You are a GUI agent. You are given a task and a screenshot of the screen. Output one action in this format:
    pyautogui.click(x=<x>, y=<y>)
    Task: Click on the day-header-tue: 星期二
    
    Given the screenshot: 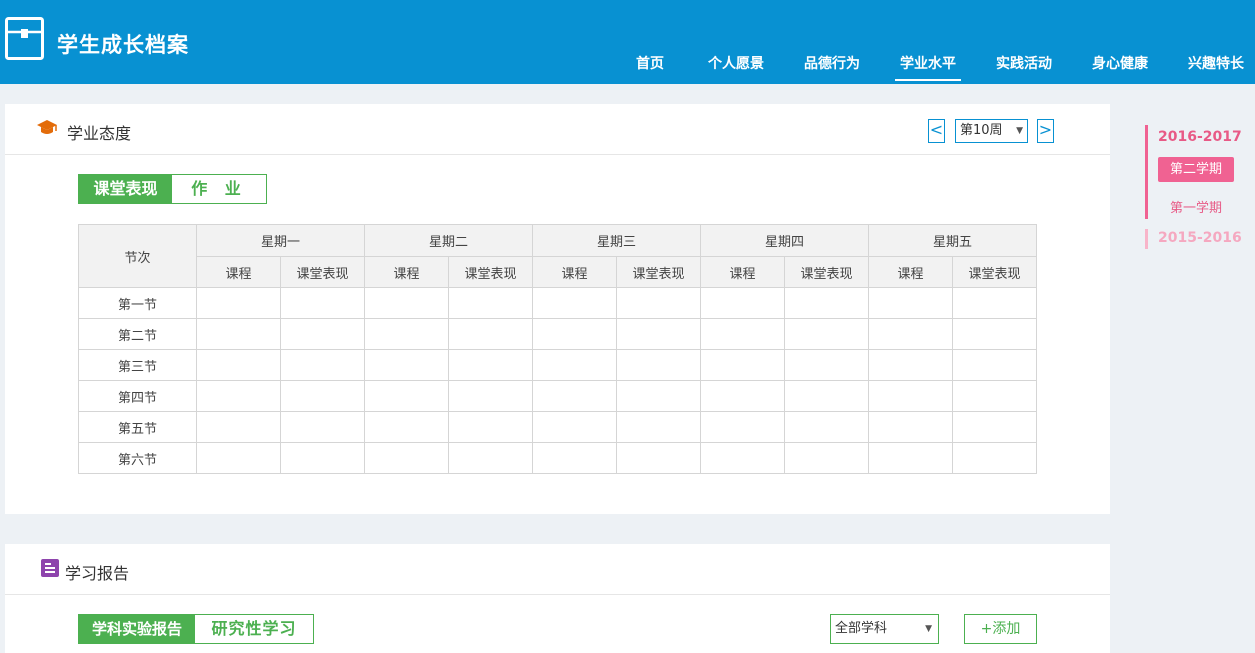 What is the action you would take?
    pyautogui.click(x=448, y=240)
    